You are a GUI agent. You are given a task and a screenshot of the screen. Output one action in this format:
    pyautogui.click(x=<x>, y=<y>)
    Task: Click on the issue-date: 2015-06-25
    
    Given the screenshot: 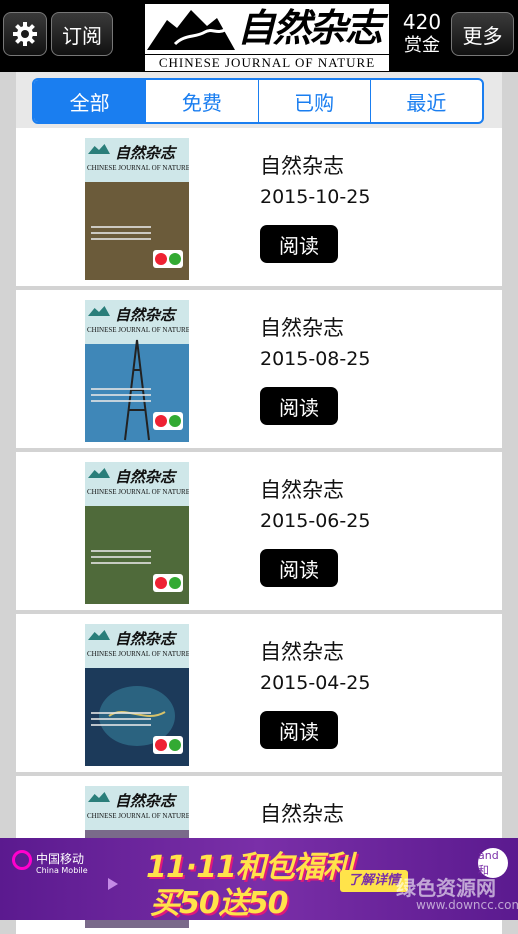 What is the action you would take?
    pyautogui.click(x=315, y=521)
    